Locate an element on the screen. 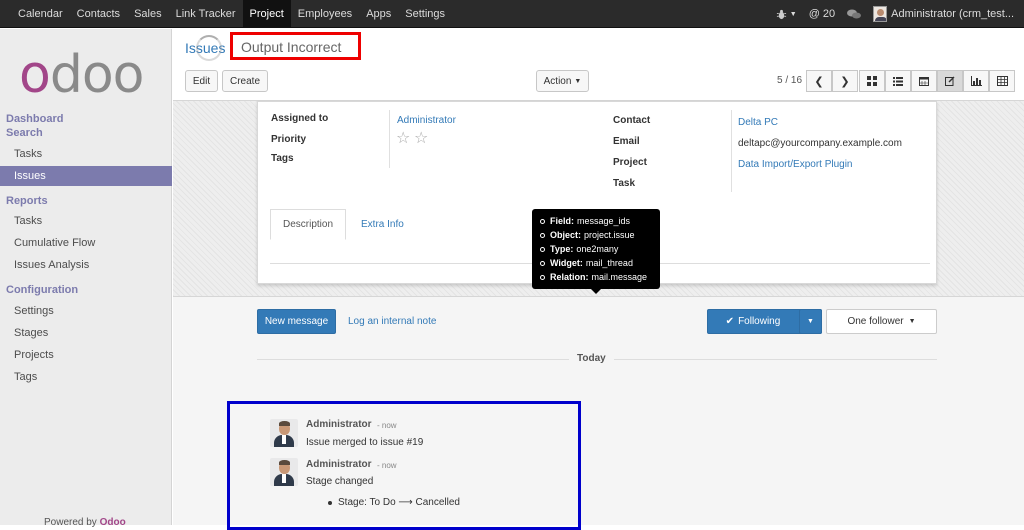 The height and width of the screenshot is (530, 1024). messages-counter: @ 20 is located at coordinates (822, 14).